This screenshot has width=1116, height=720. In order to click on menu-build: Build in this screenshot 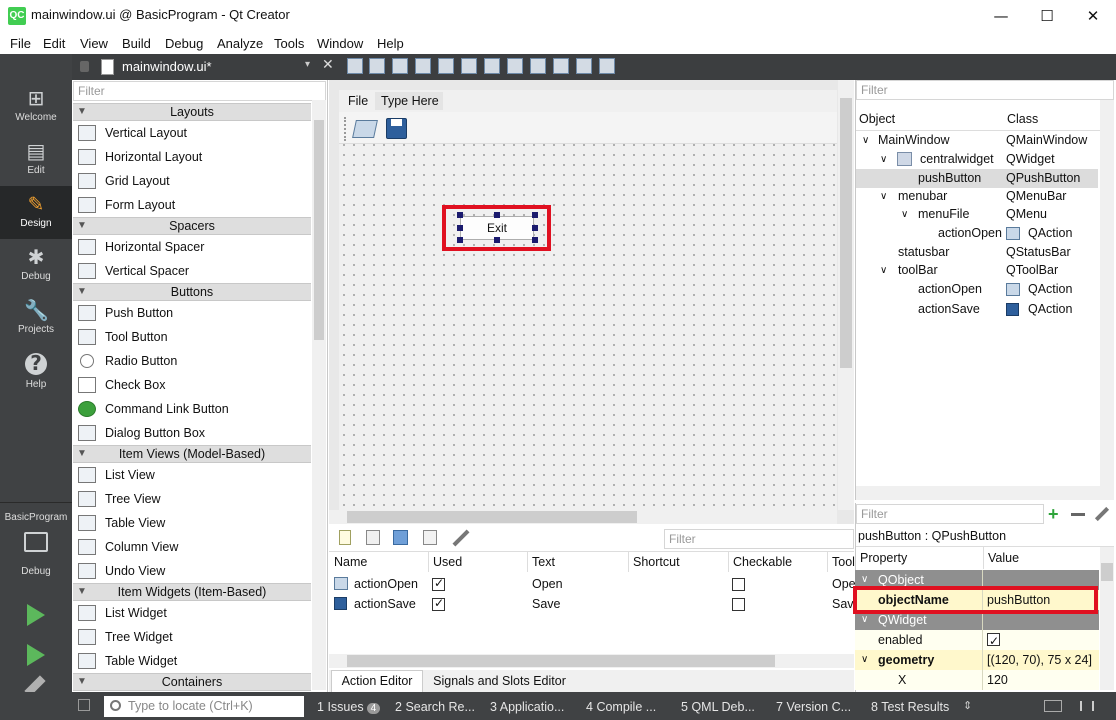, I will do `click(136, 43)`.